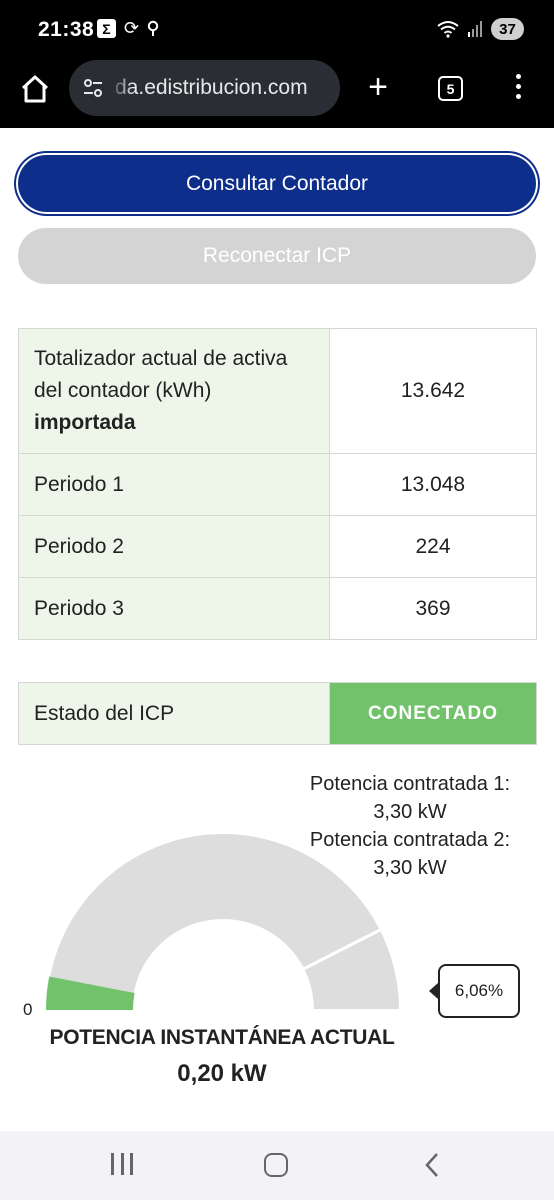 The image size is (554, 1200). I want to click on period-value: 13.048, so click(433, 484).